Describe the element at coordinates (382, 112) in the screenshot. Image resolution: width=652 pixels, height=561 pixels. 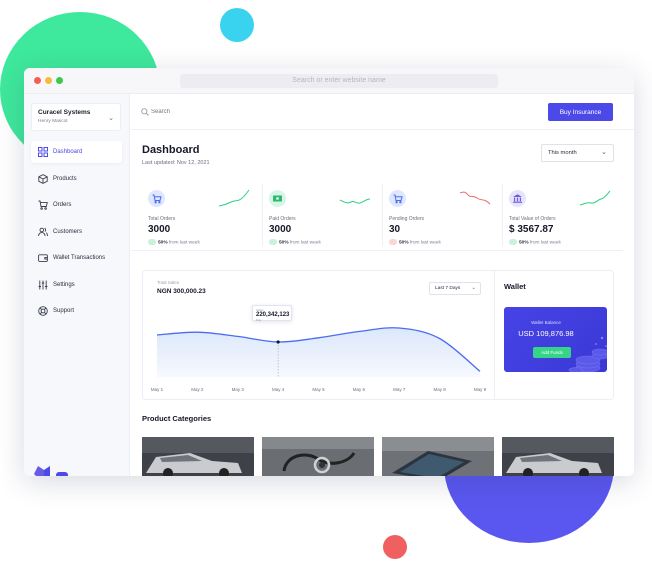
I see `top-bar: Buy Insurance` at that location.